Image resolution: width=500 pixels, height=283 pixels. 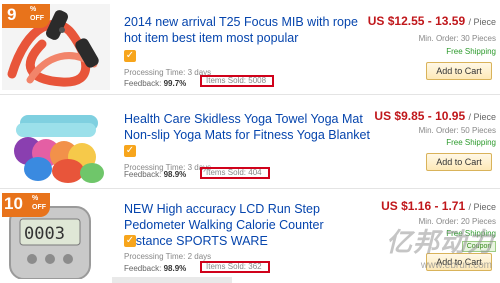 I want to click on price-range: US $9.85 - 10.95 / Piece, so click(x=435, y=116).